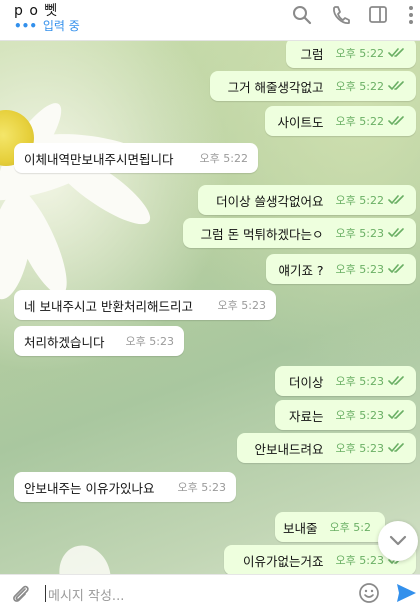  What do you see at coordinates (61, 26) in the screenshot?
I see `typing-status-text: 입력 중` at bounding box center [61, 26].